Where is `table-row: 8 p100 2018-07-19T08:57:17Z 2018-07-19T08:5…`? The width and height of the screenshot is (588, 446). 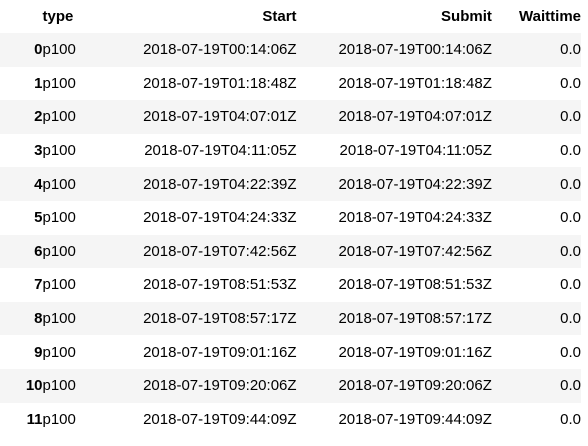
table-row: 8 p100 2018-07-19T08:57:17Z 2018-07-19T08:5… is located at coordinates (290, 318).